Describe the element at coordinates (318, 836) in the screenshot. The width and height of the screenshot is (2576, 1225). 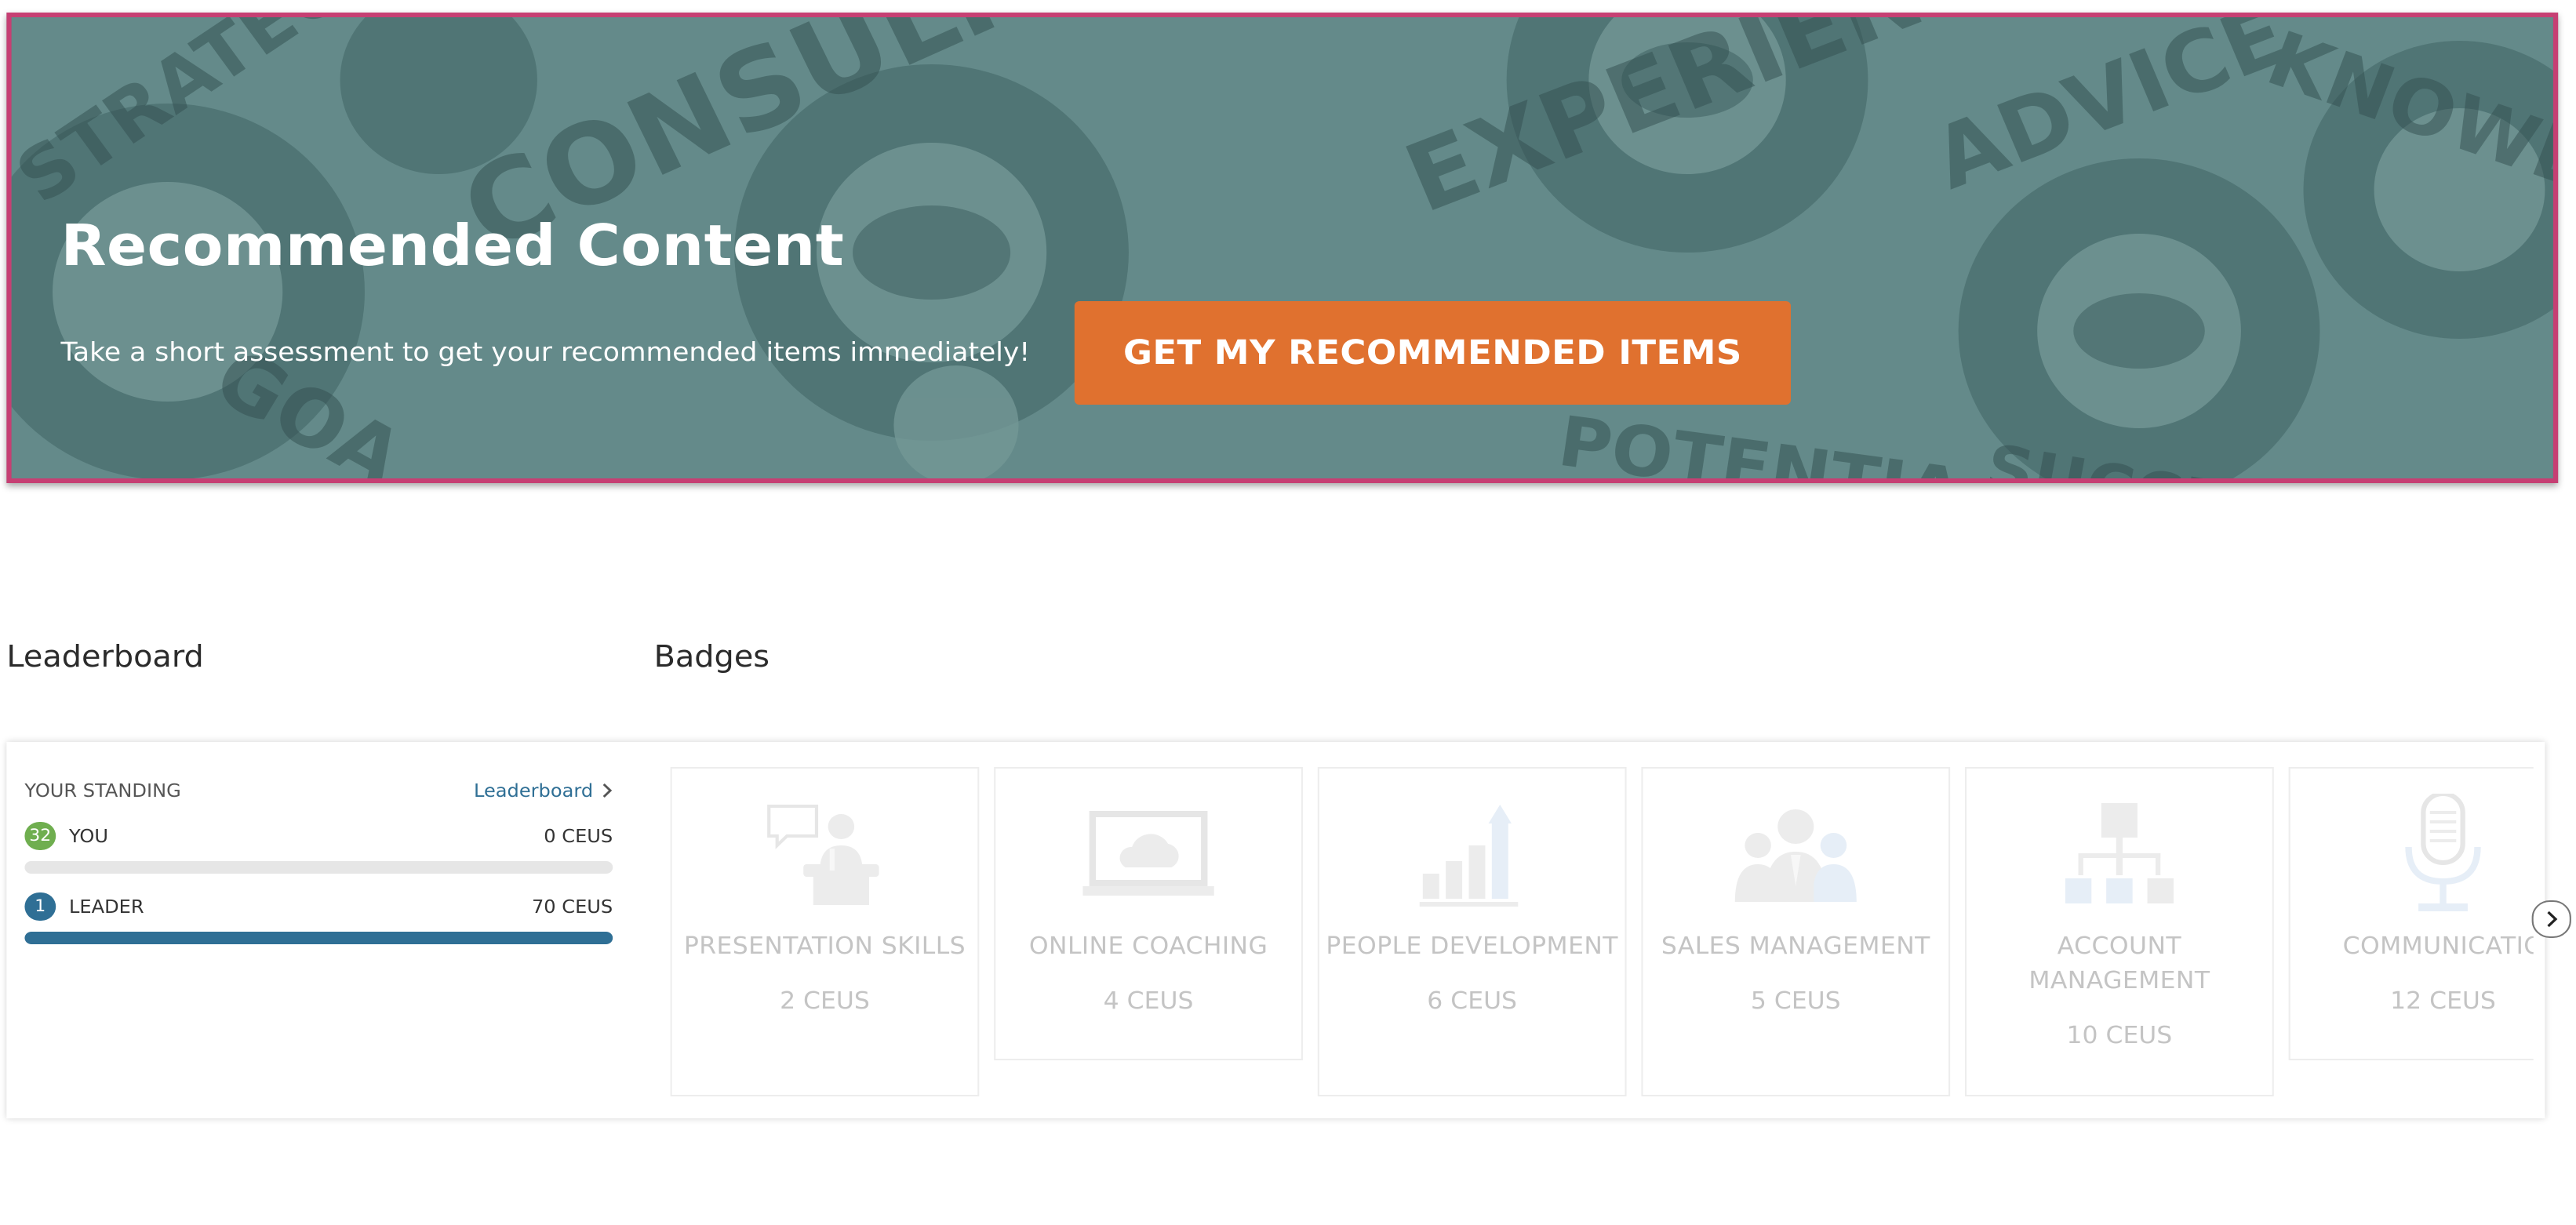
I see `you-standing-row: 32 YOU 0 CEUS` at that location.